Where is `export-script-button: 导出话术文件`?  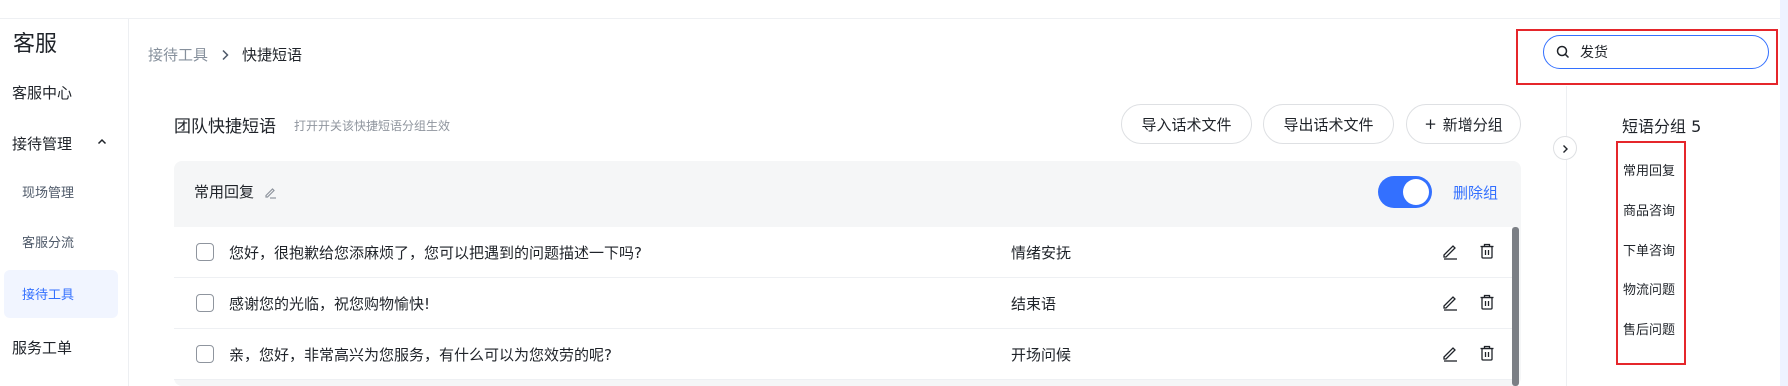 export-script-button: 导出话术文件 is located at coordinates (1328, 124).